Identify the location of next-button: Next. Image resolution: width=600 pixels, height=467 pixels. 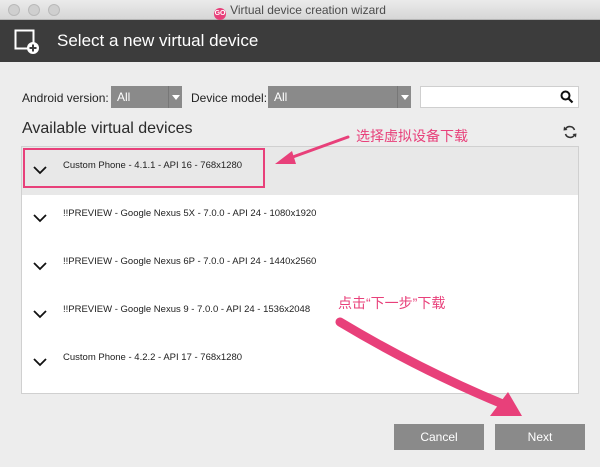
(540, 437).